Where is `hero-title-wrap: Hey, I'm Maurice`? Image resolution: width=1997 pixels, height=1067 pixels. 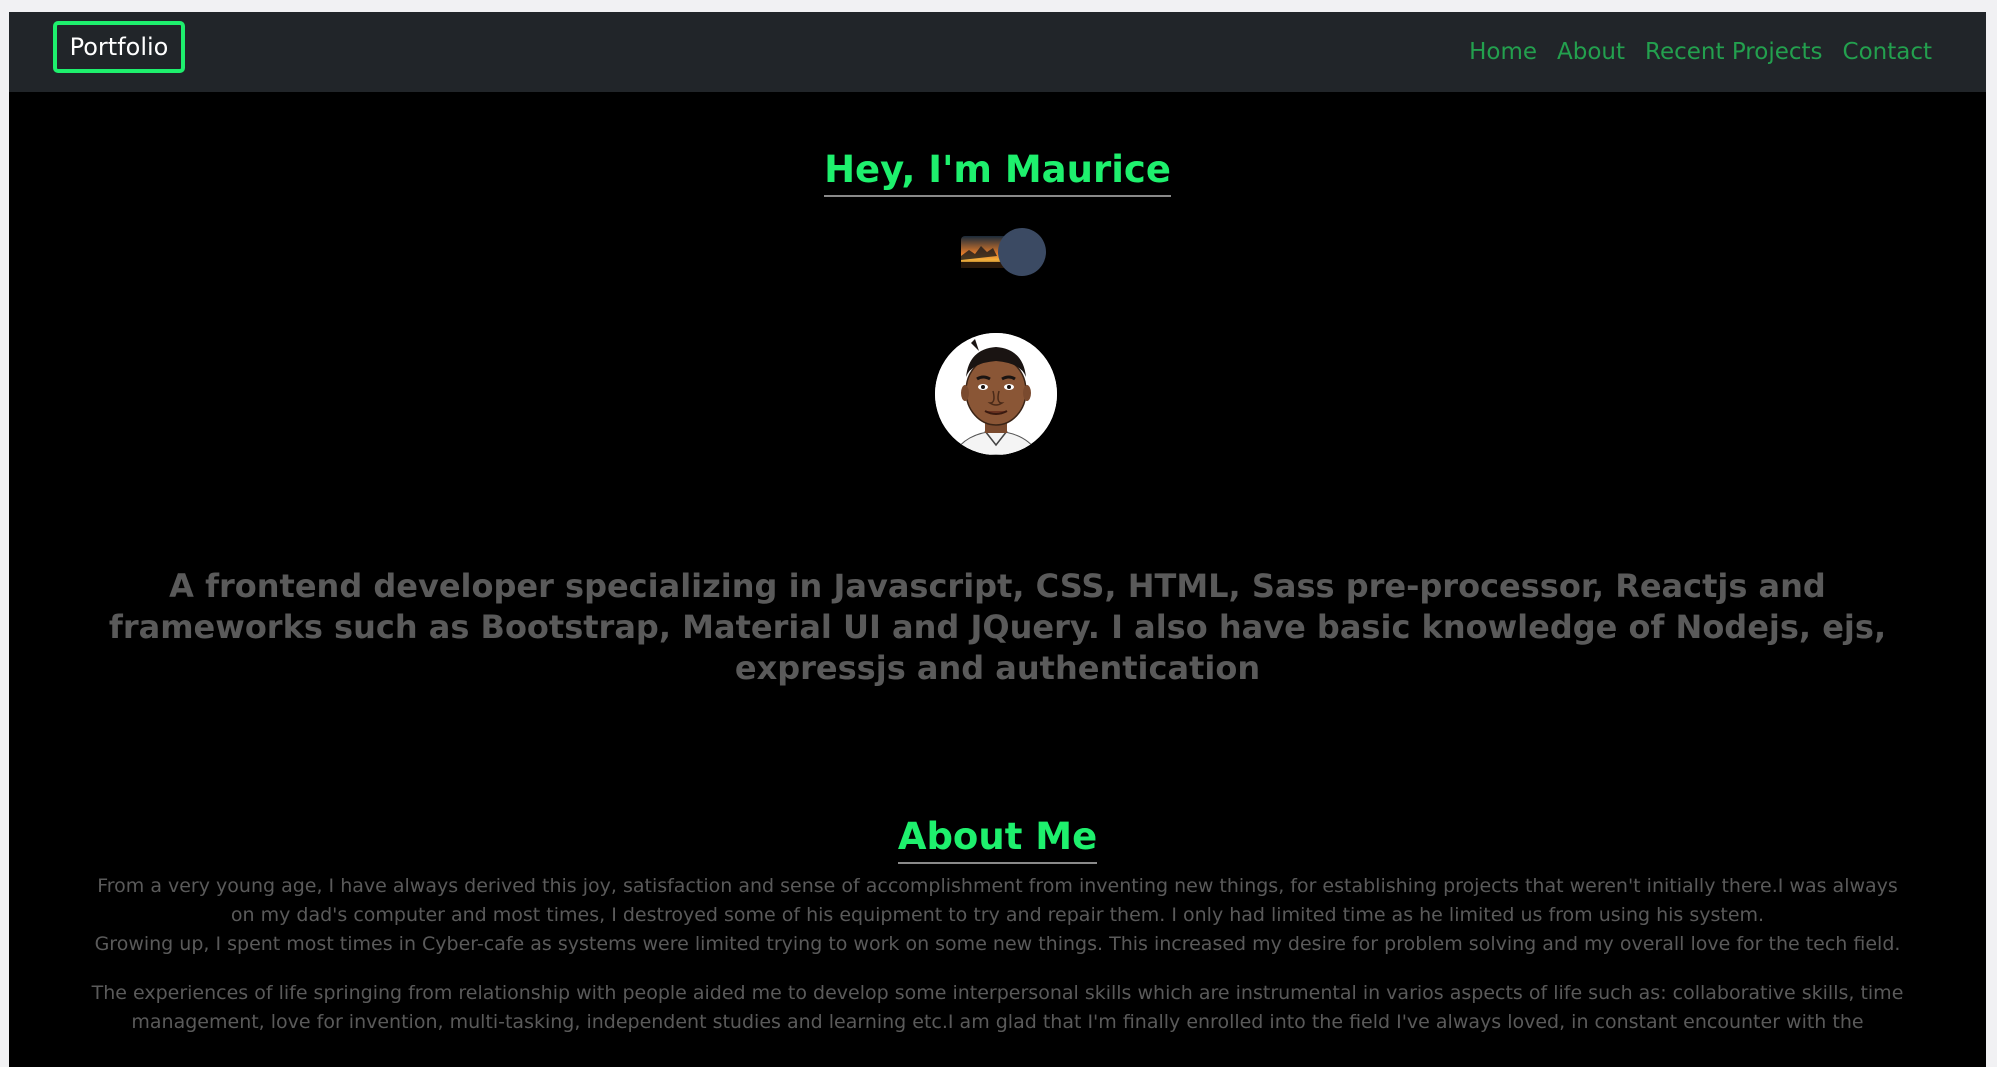 hero-title-wrap: Hey, I'm Maurice is located at coordinates (997, 172).